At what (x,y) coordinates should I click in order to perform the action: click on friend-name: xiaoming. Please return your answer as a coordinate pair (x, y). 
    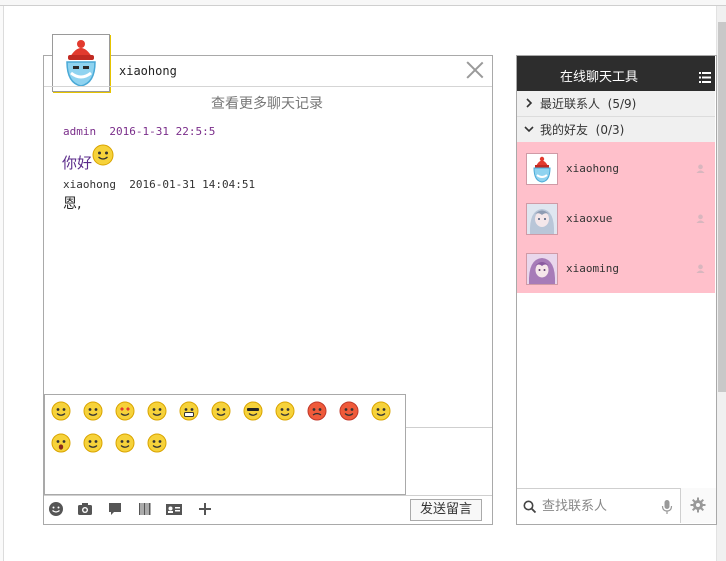
    Looking at the image, I should click on (592, 268).